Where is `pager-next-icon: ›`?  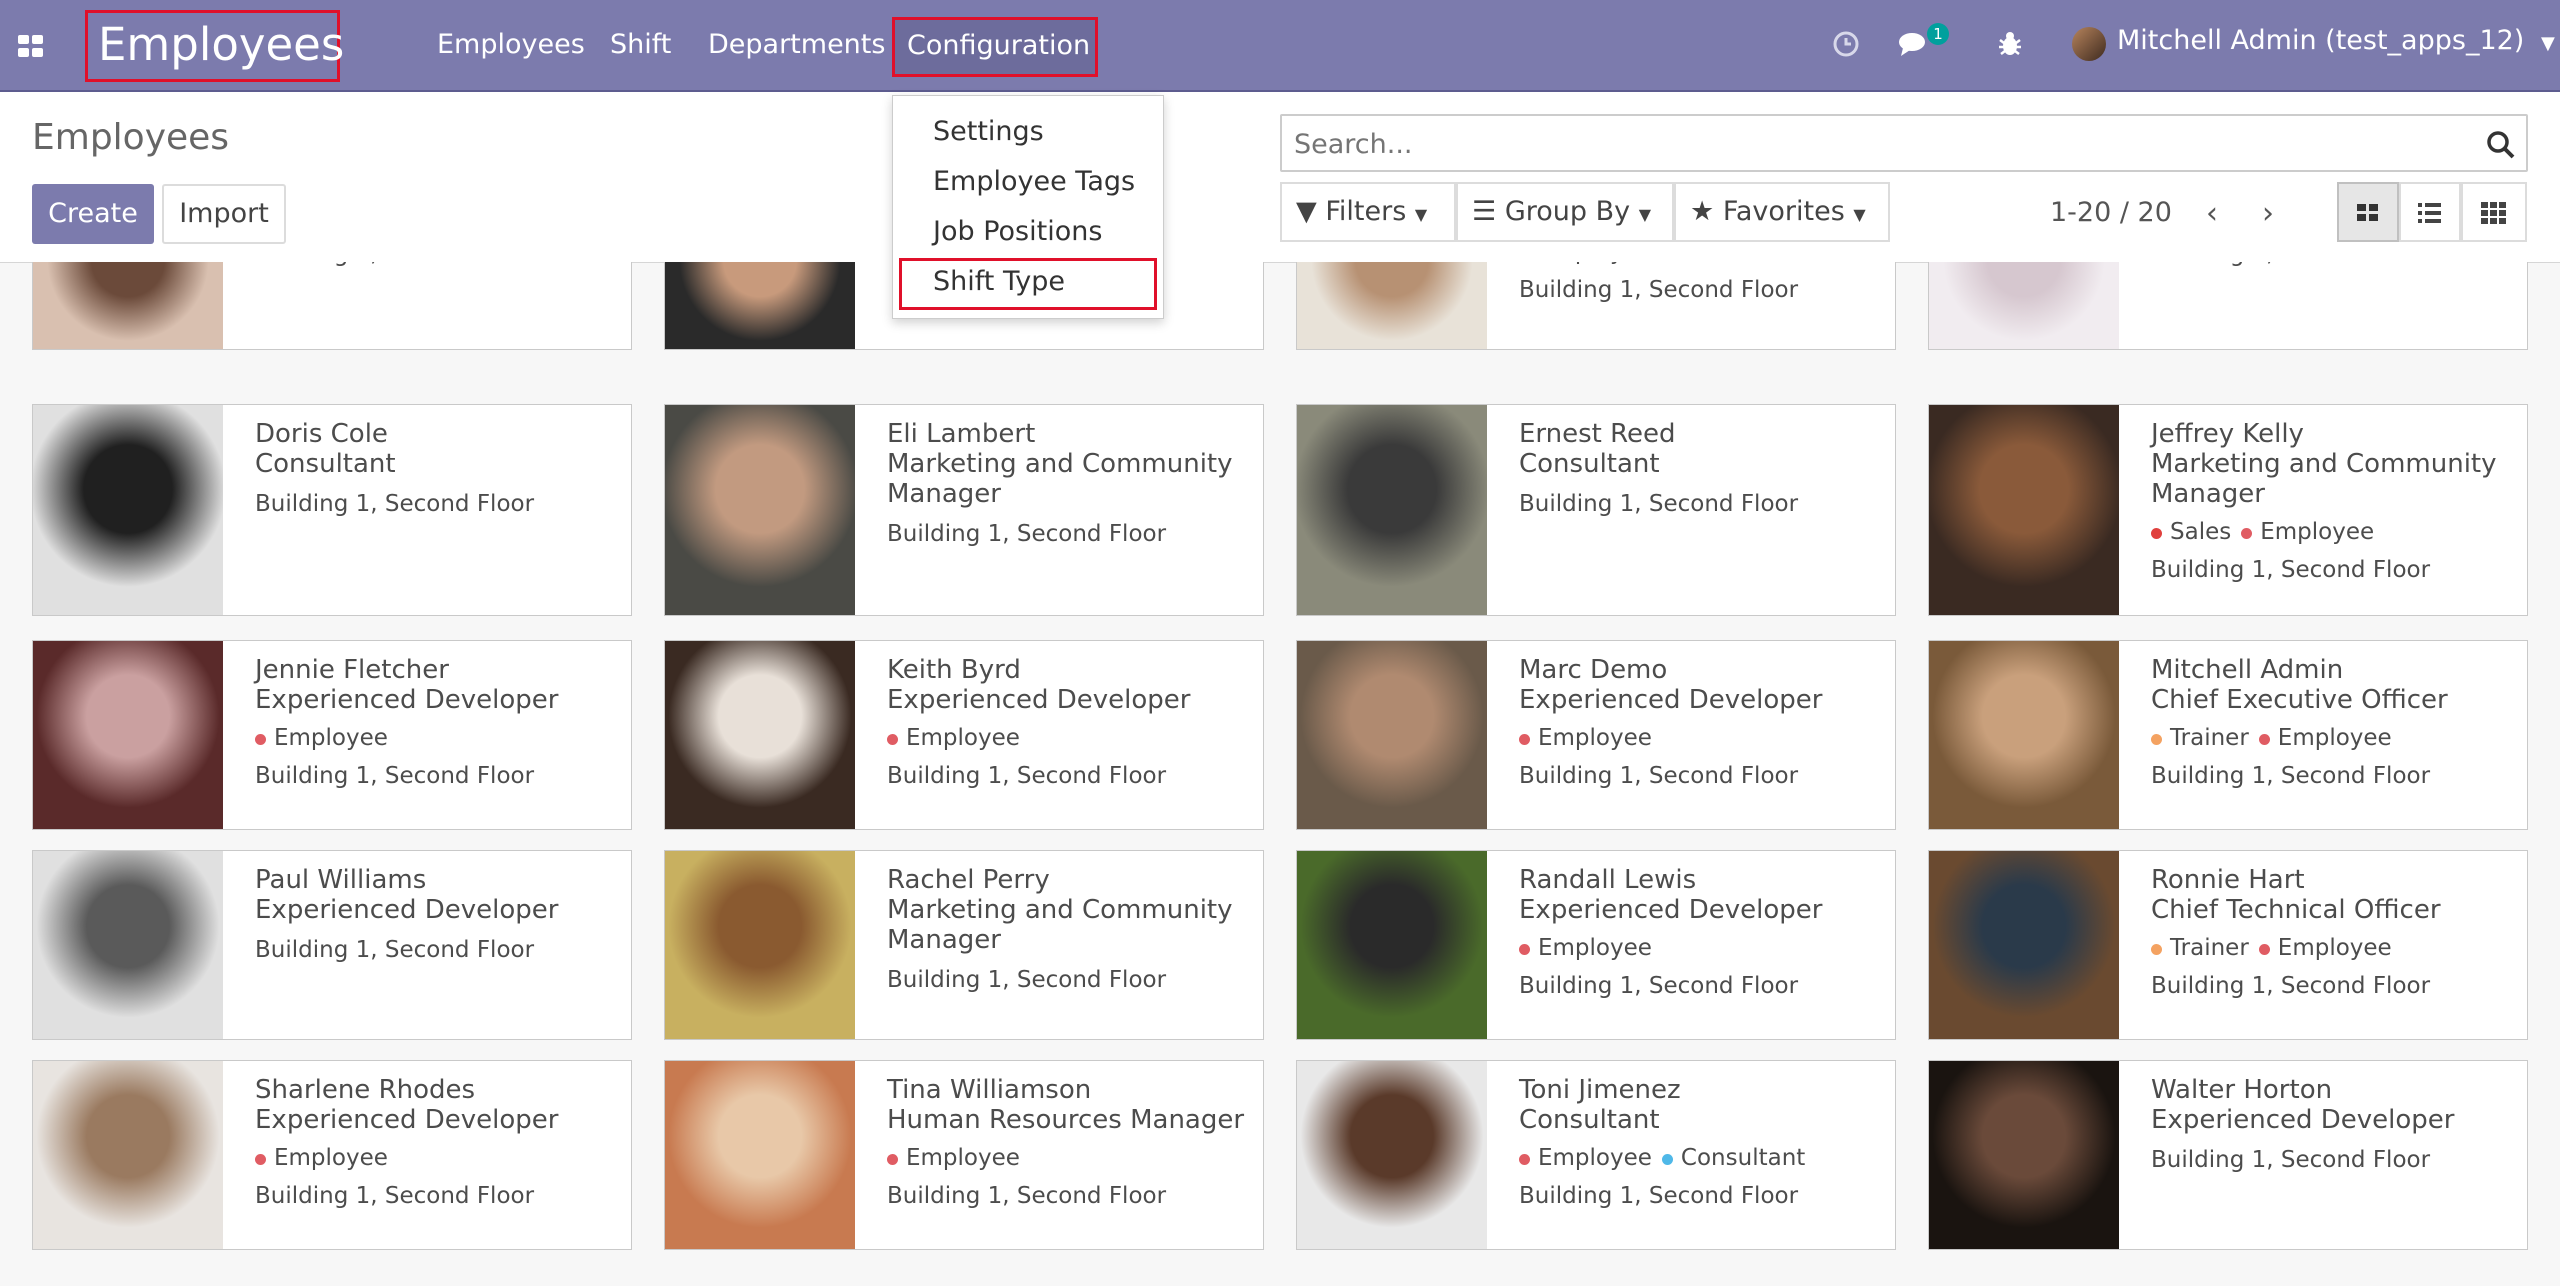 pager-next-icon: › is located at coordinates (2268, 213).